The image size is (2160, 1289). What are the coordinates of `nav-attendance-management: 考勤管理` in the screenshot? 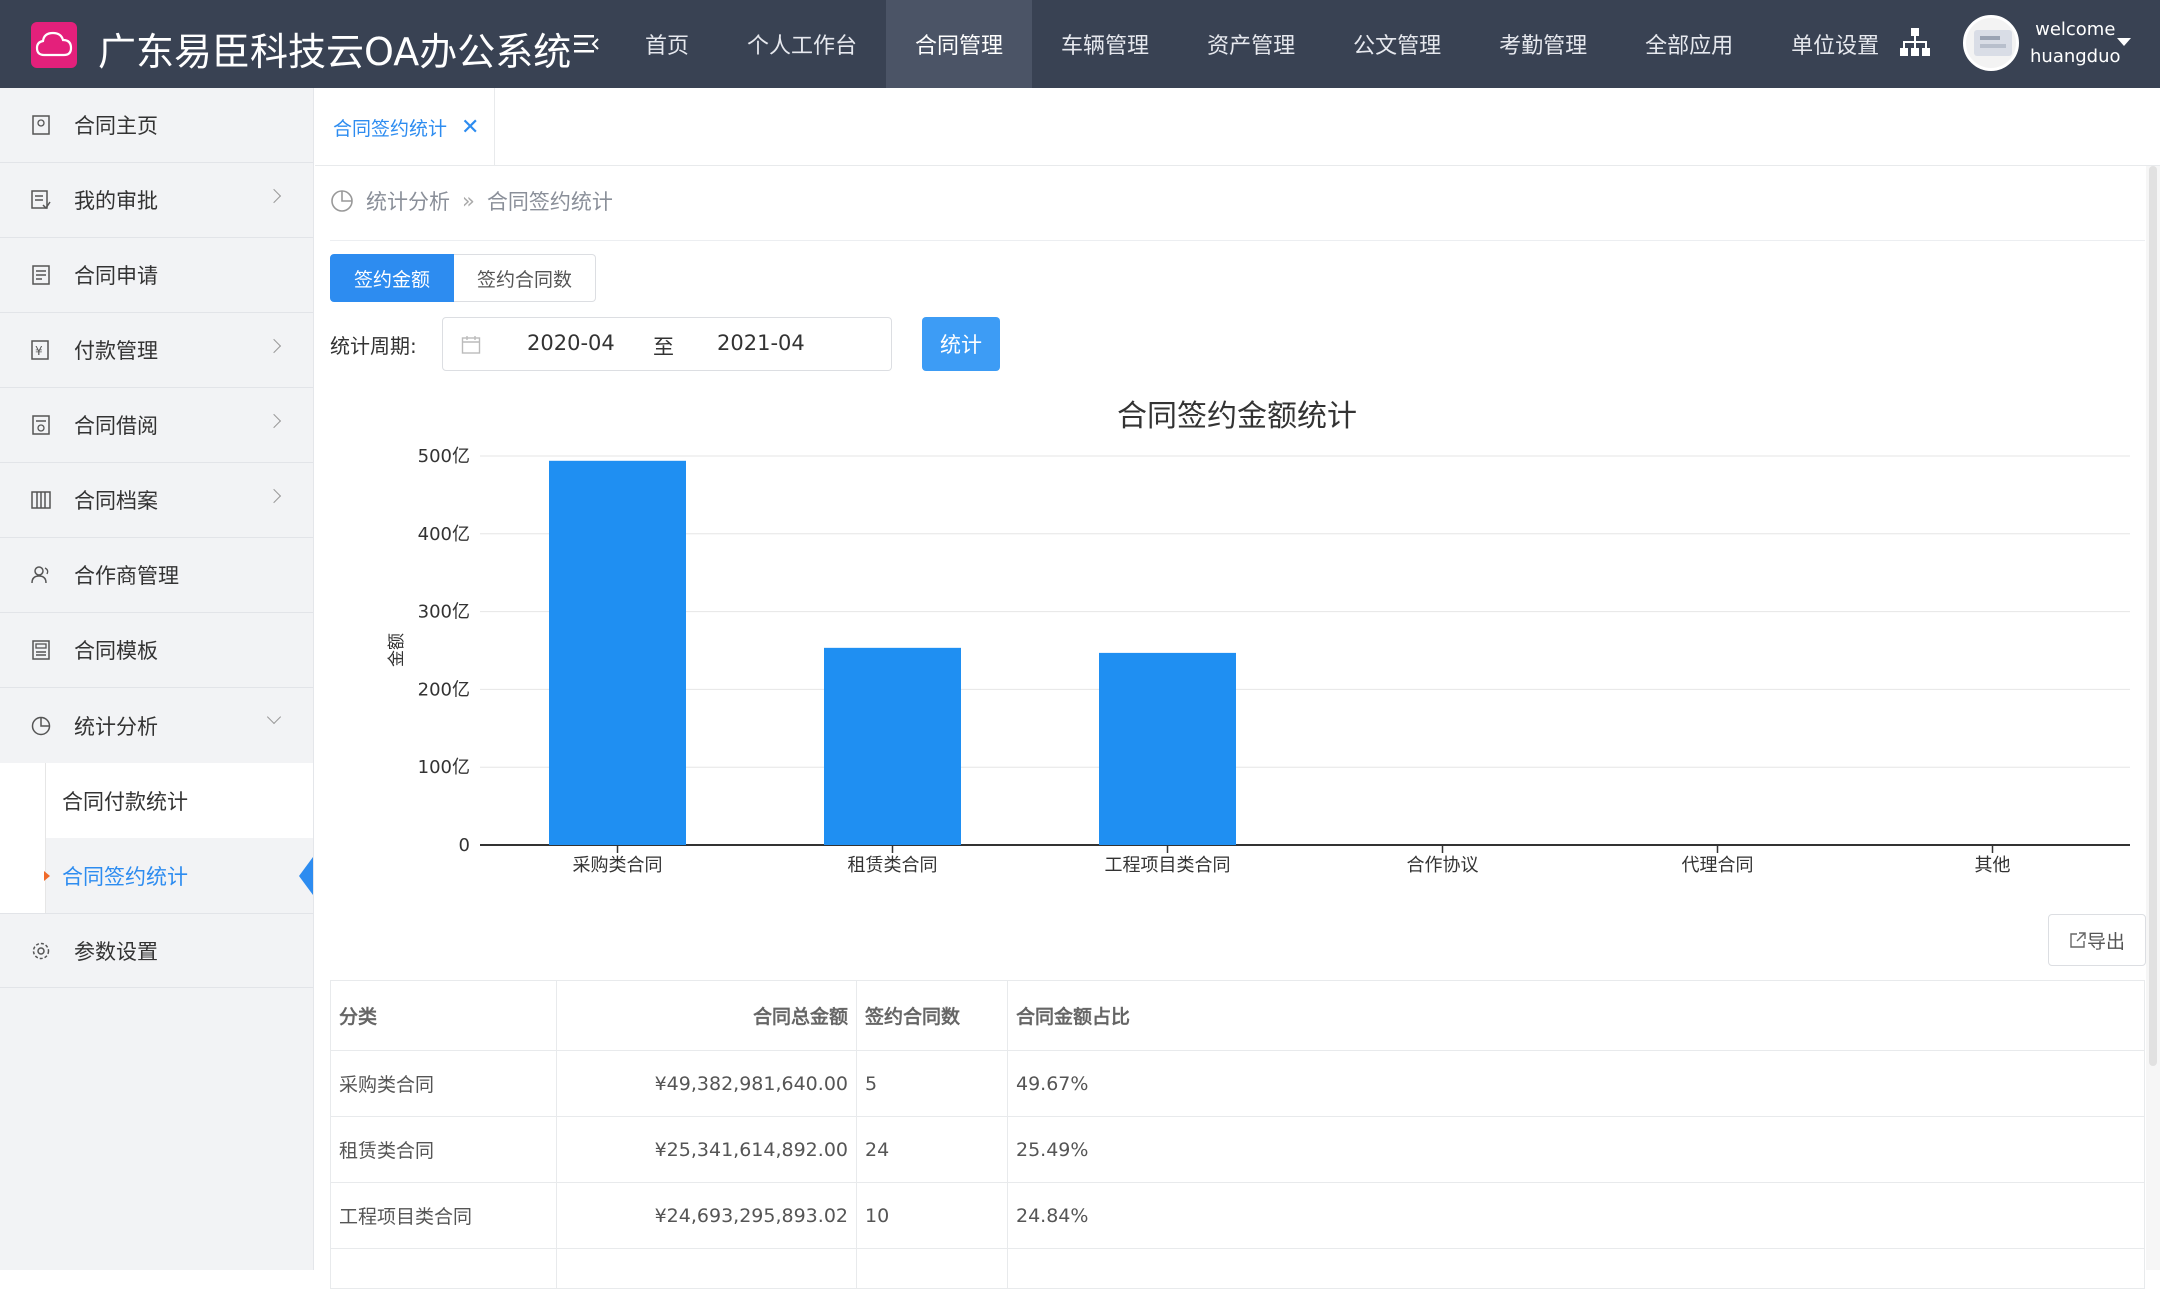 It's located at (1543, 44).